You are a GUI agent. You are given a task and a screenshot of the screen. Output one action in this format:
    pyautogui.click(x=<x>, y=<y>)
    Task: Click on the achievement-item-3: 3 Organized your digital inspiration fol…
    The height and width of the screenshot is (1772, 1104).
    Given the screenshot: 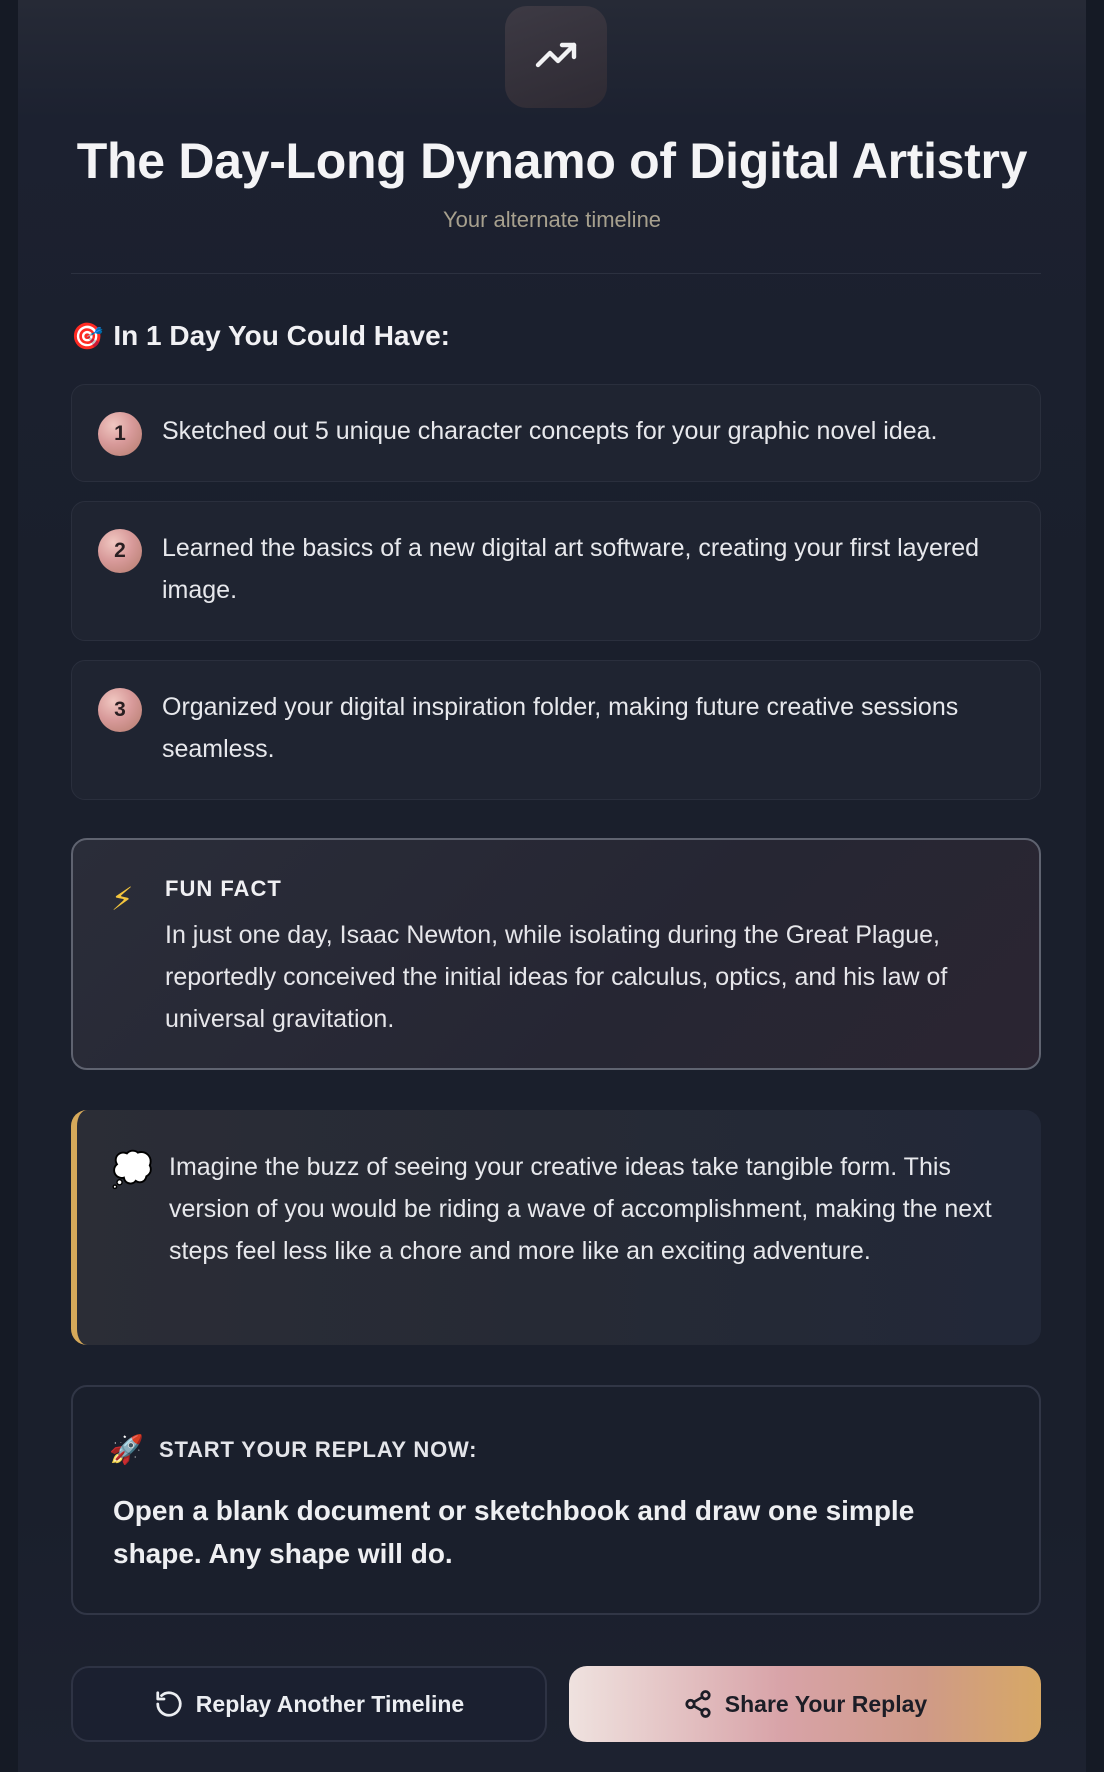 What is the action you would take?
    pyautogui.click(x=556, y=730)
    